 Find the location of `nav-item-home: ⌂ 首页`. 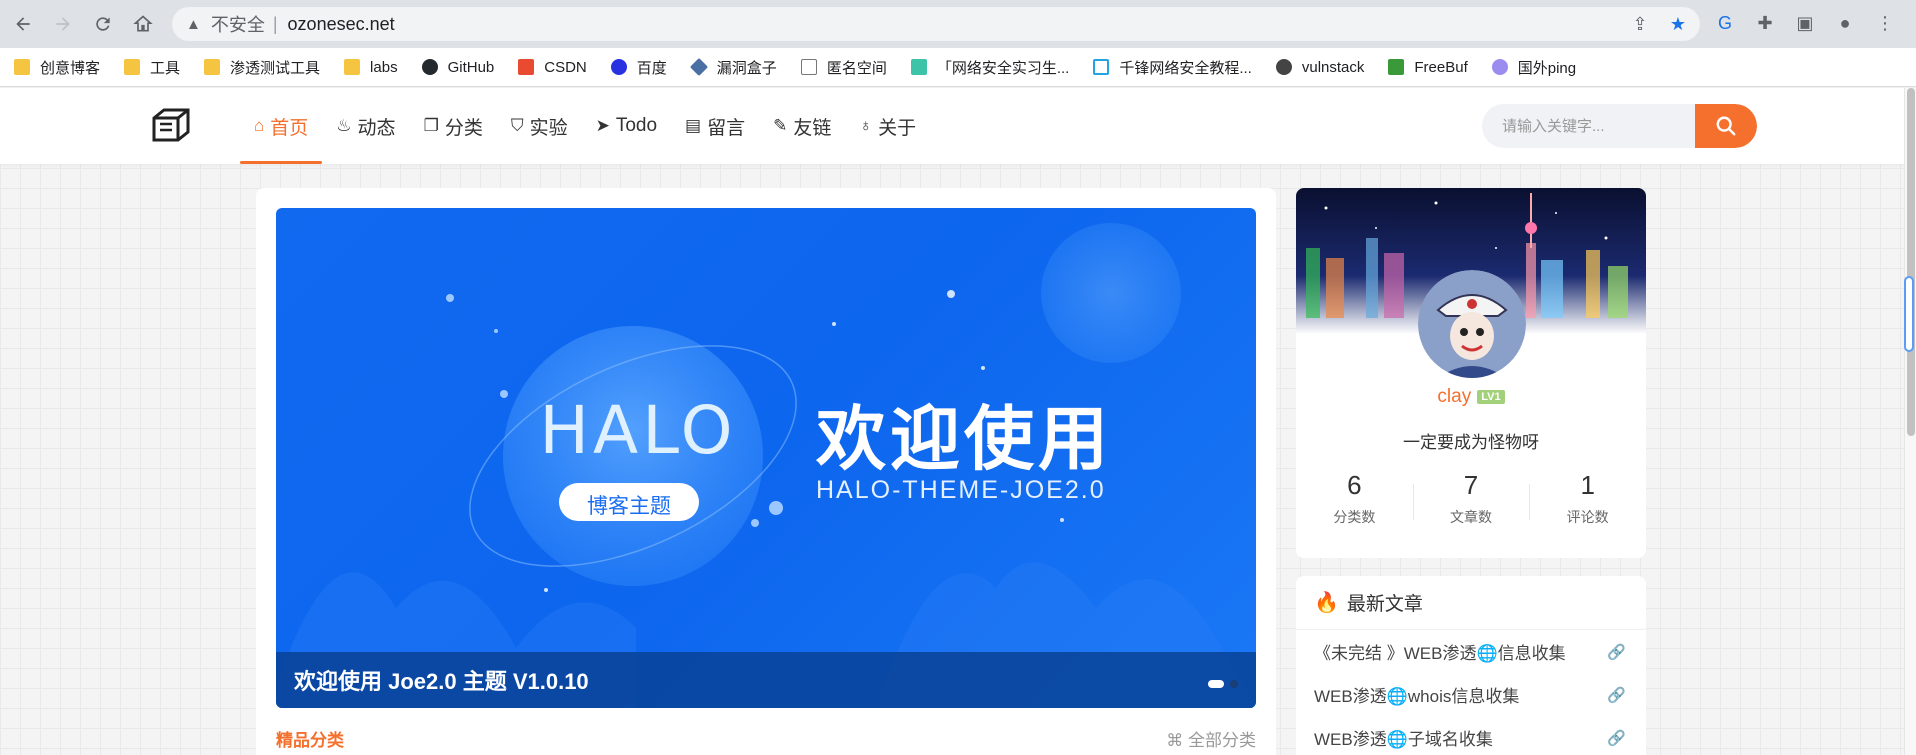

nav-item-home: ⌂ 首页 is located at coordinates (281, 126).